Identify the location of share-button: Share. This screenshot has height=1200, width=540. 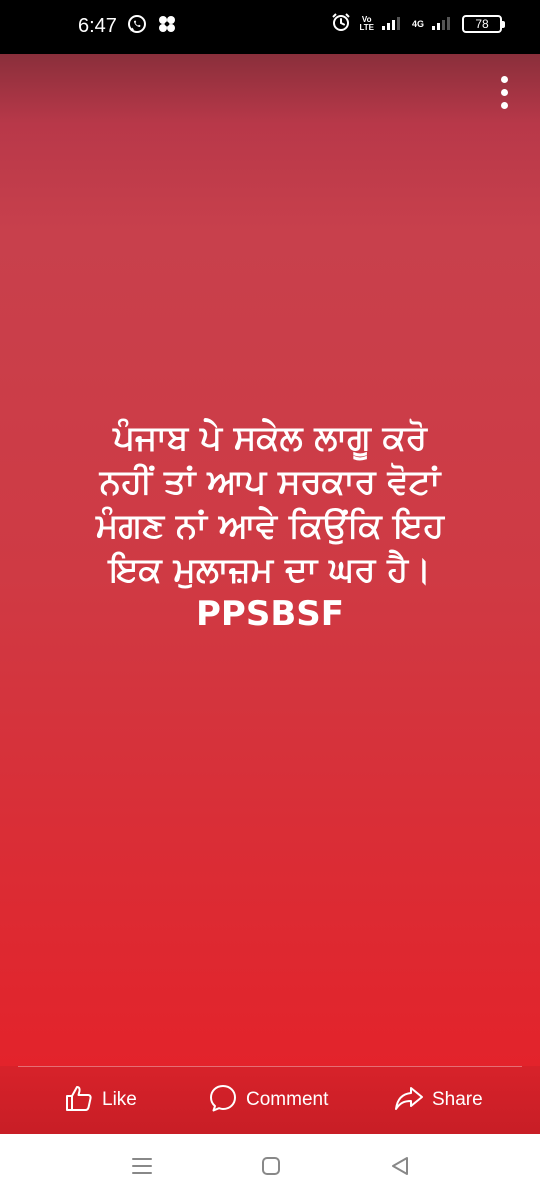
(438, 1100).